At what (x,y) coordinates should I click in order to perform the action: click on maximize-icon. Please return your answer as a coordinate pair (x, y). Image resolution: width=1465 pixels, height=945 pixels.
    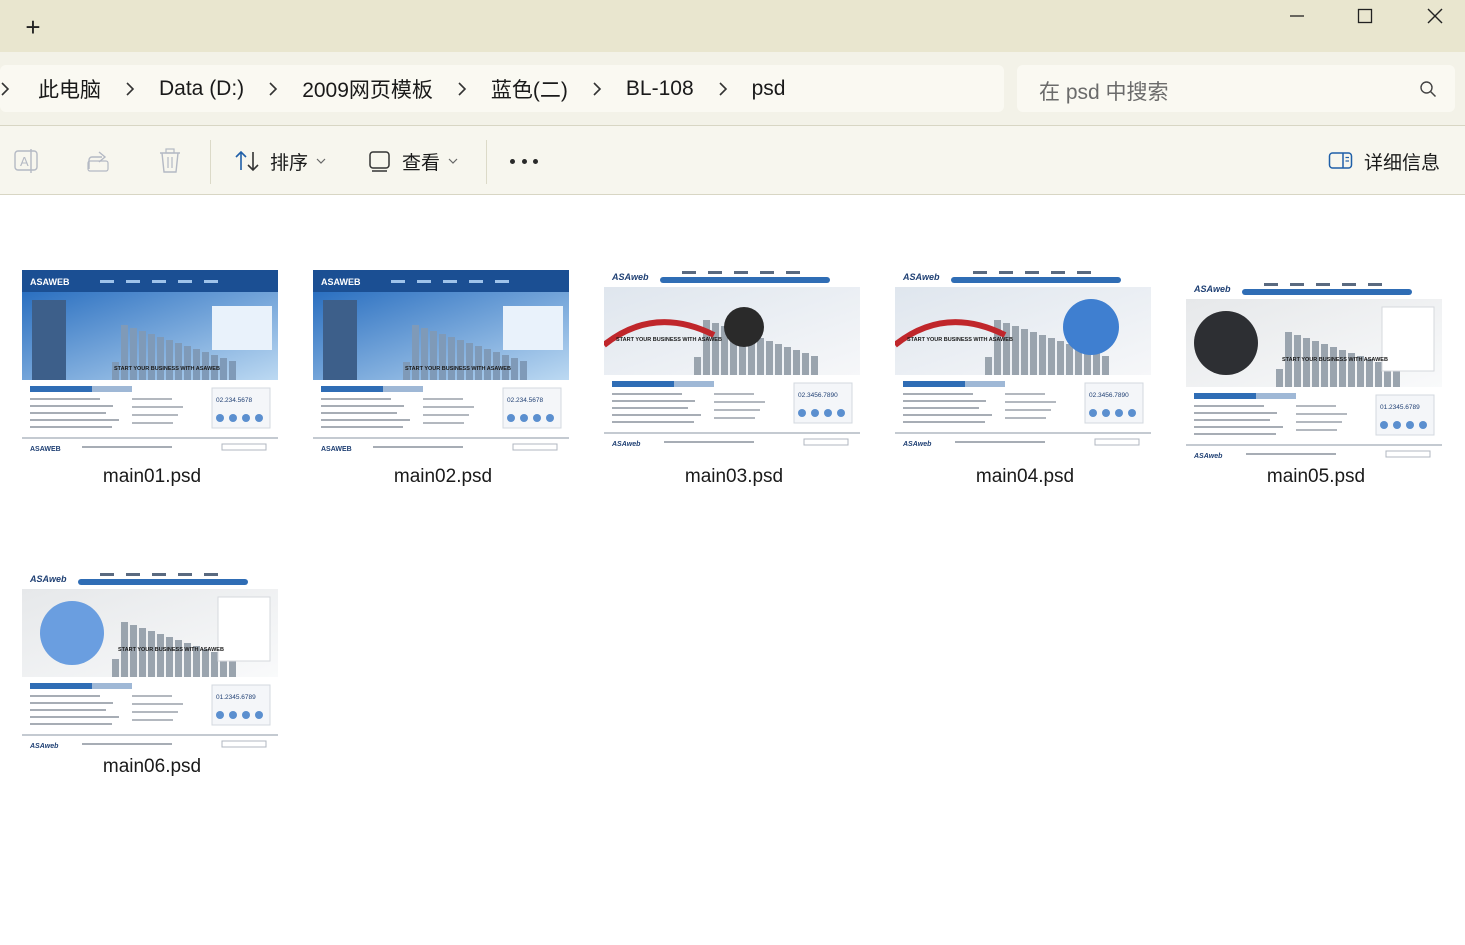
    Looking at the image, I should click on (1365, 16).